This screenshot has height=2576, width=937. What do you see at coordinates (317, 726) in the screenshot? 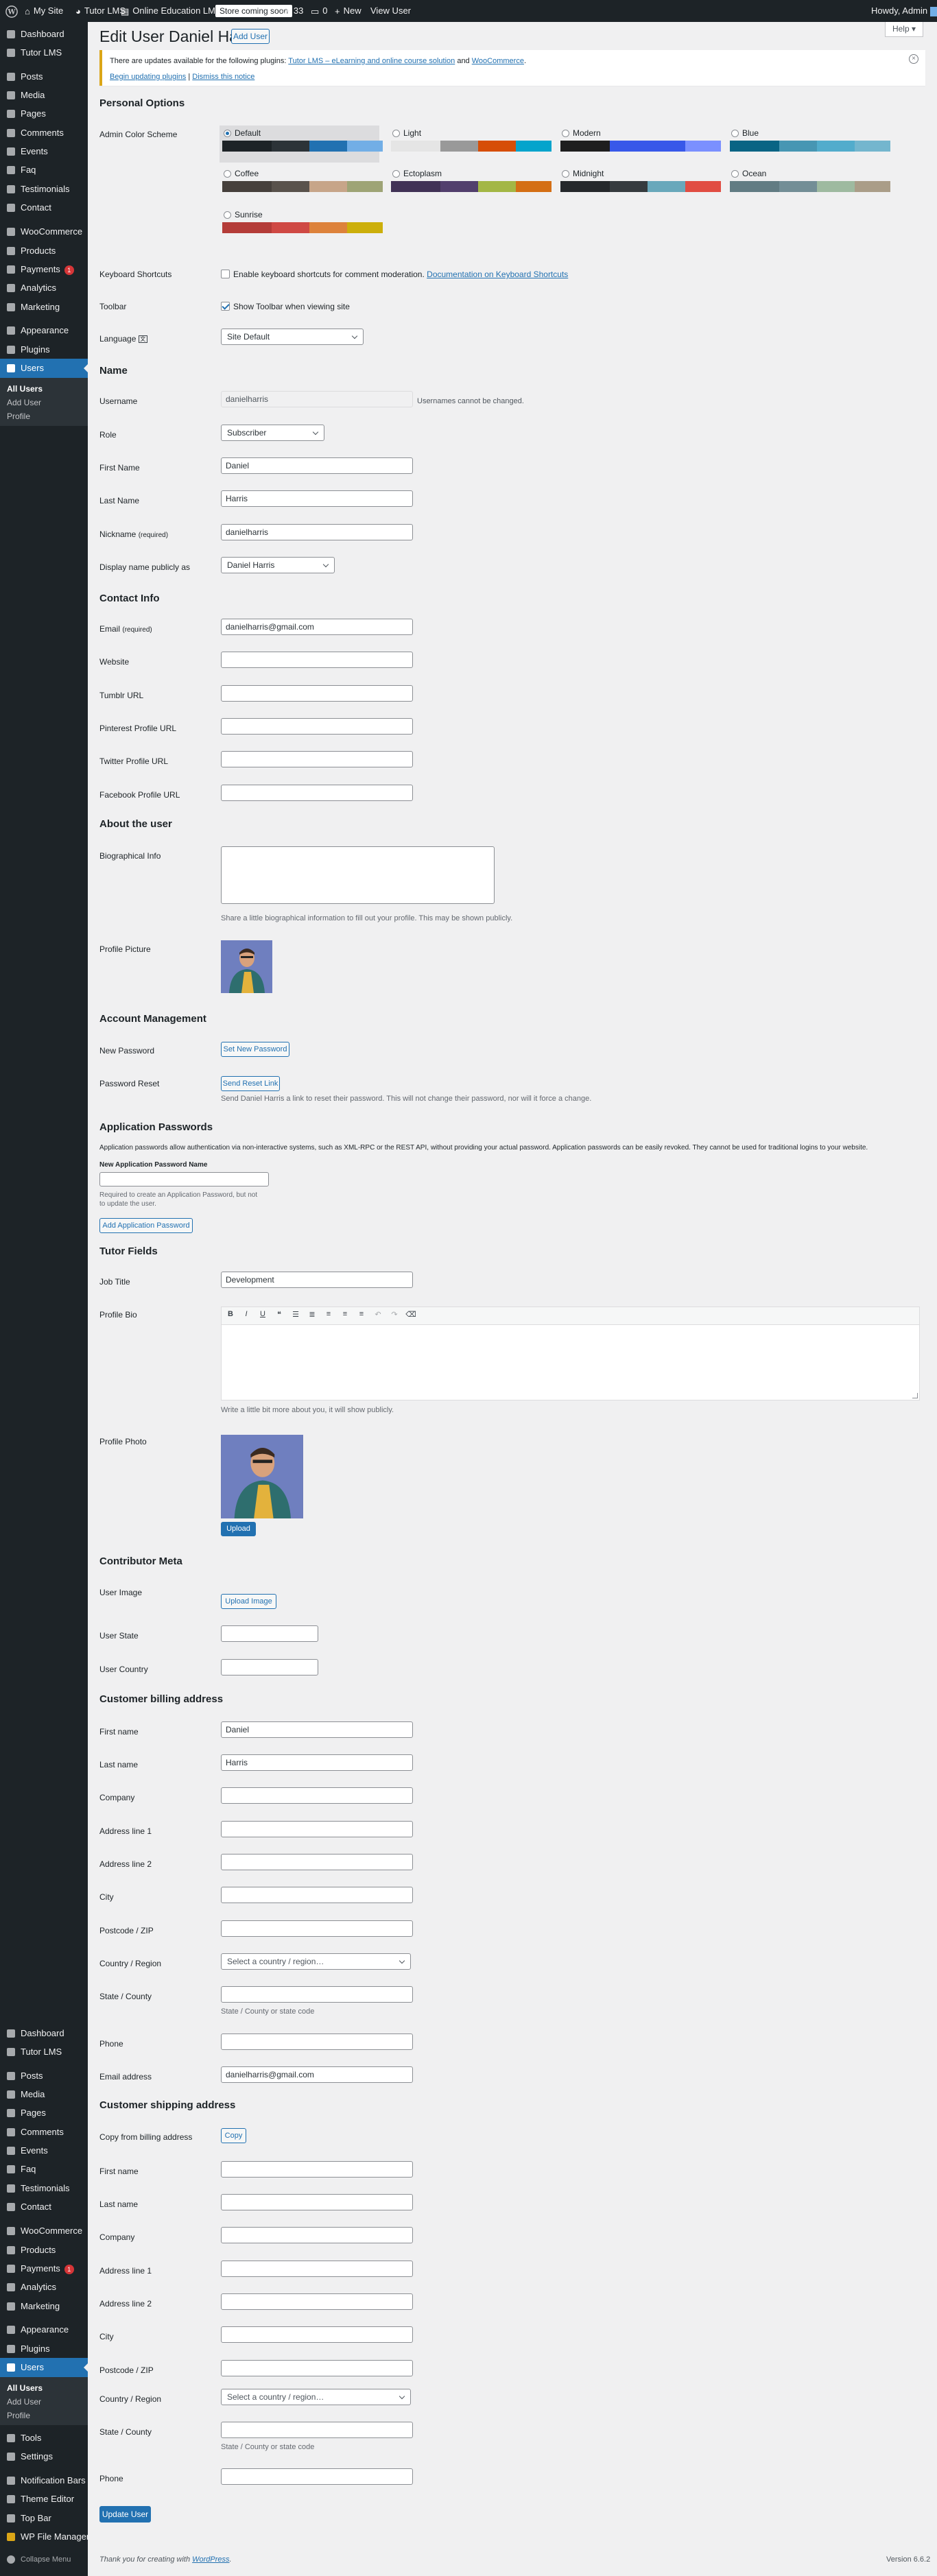
I see `pinterest-field` at bounding box center [317, 726].